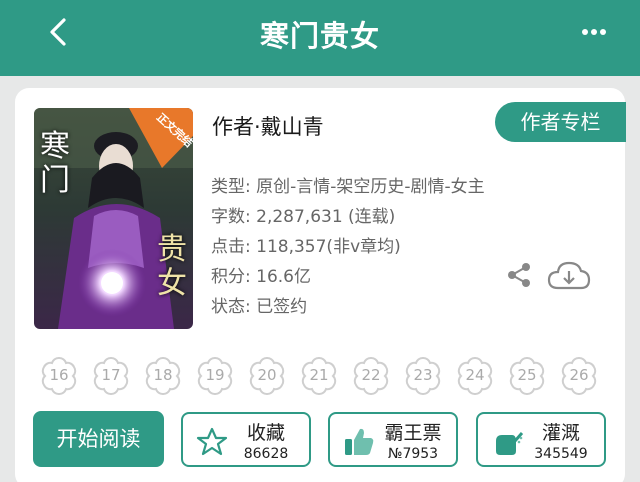 This screenshot has width=640, height=482. Describe the element at coordinates (413, 433) in the screenshot. I see `vote-label: 霸王票` at that location.